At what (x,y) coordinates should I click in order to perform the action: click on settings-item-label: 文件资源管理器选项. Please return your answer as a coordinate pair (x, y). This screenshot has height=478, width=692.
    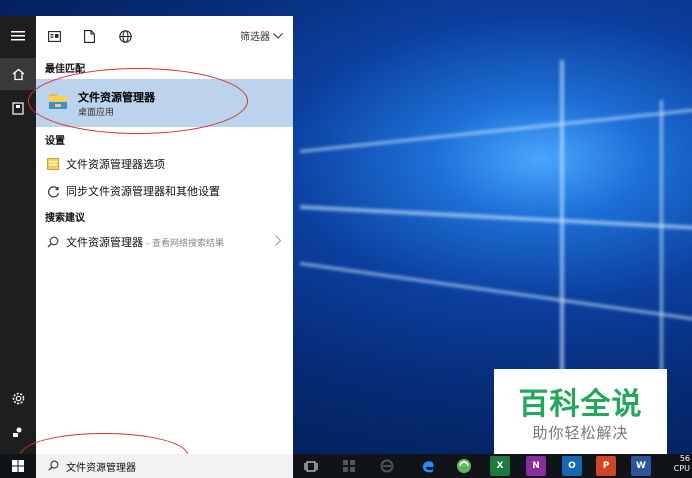
    Looking at the image, I should click on (115, 164).